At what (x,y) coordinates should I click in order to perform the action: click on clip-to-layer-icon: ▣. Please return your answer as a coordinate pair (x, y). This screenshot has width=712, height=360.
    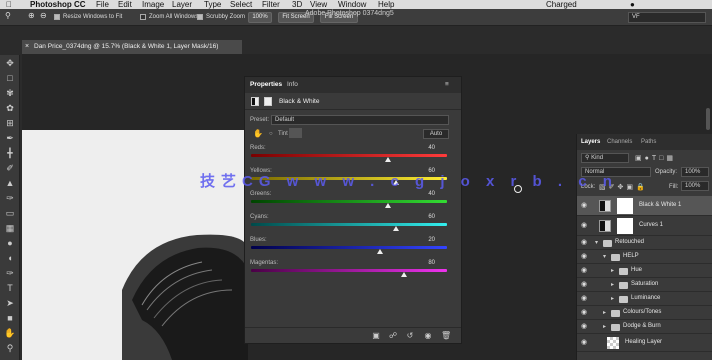
    Looking at the image, I should click on (376, 335).